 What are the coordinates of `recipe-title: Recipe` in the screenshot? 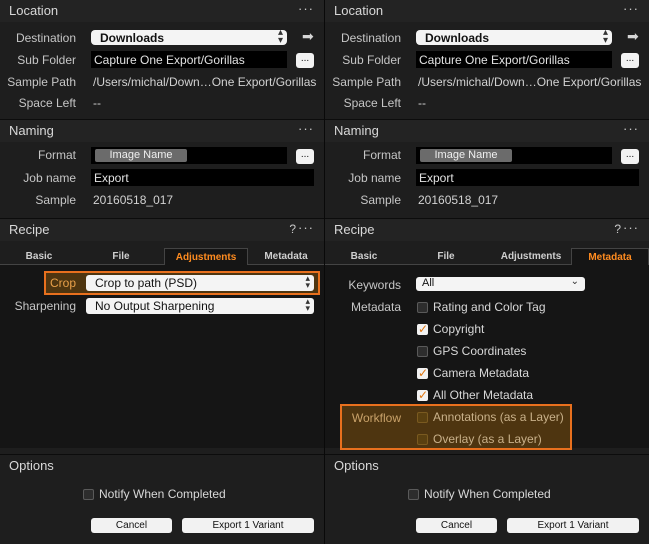 It's located at (29, 229).